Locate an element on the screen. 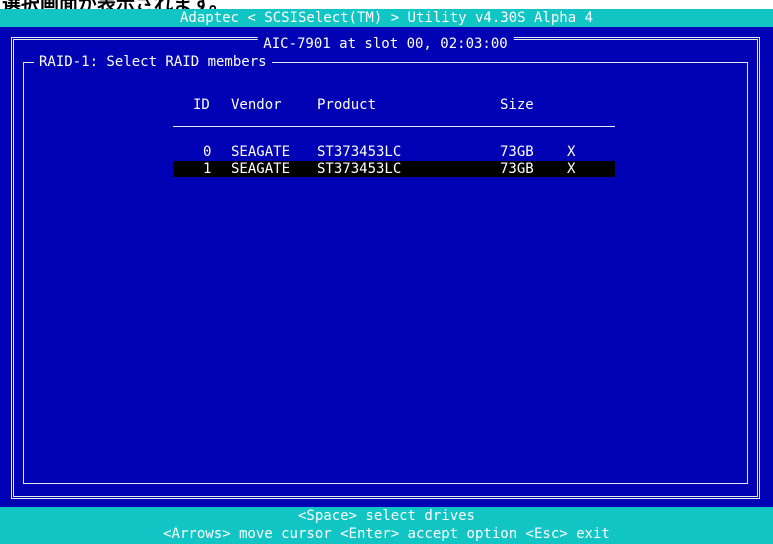 Image resolution: width=773 pixels, height=544 pixels. column-header-product: Product is located at coordinates (347, 105).